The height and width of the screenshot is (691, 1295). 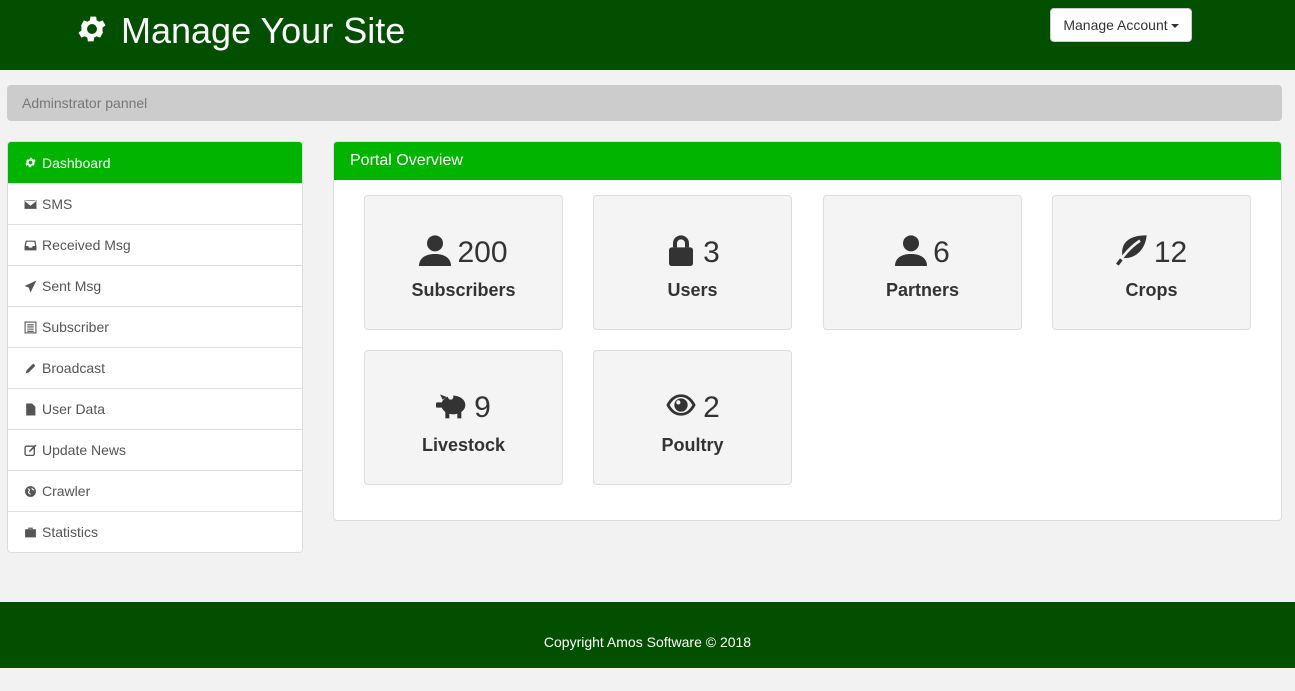 What do you see at coordinates (1170, 252) in the screenshot?
I see `stat-value: 12` at bounding box center [1170, 252].